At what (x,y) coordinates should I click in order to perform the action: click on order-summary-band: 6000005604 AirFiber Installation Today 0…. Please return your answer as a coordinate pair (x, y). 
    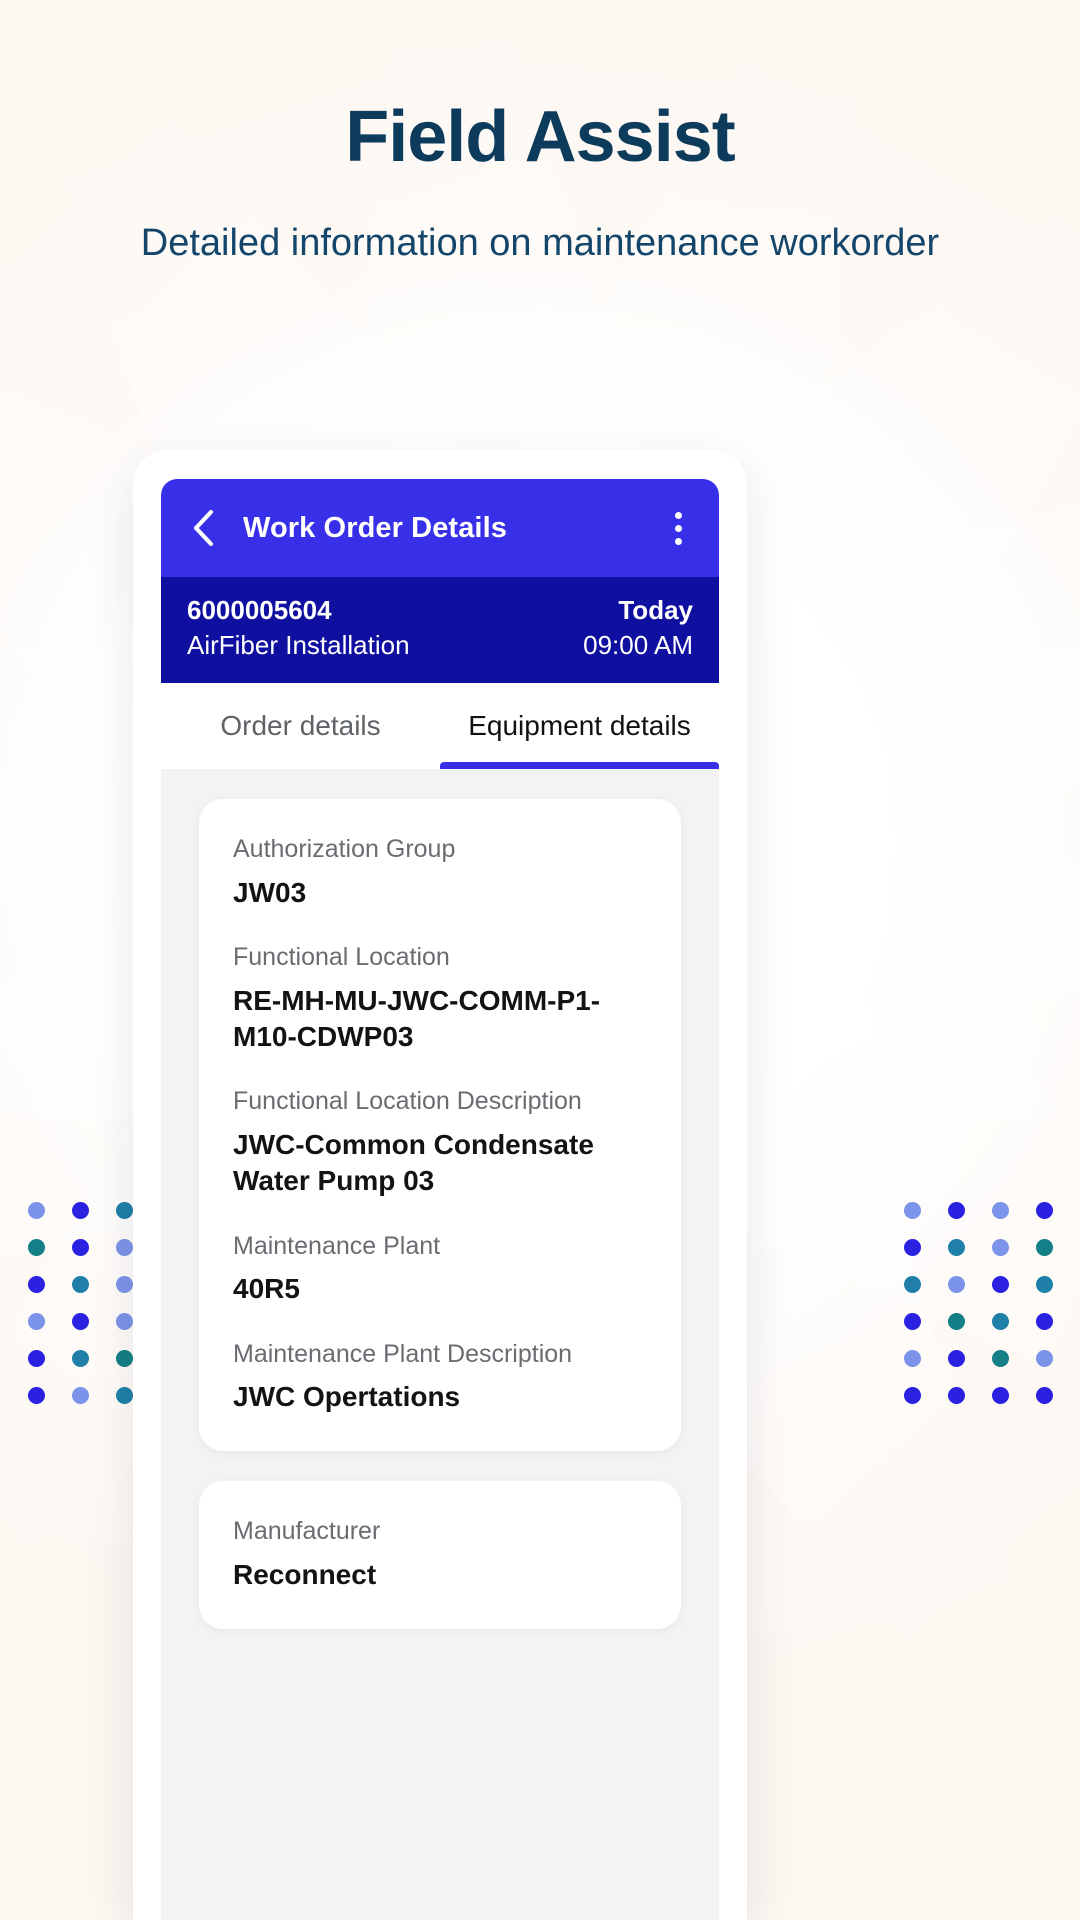
    Looking at the image, I should click on (440, 630).